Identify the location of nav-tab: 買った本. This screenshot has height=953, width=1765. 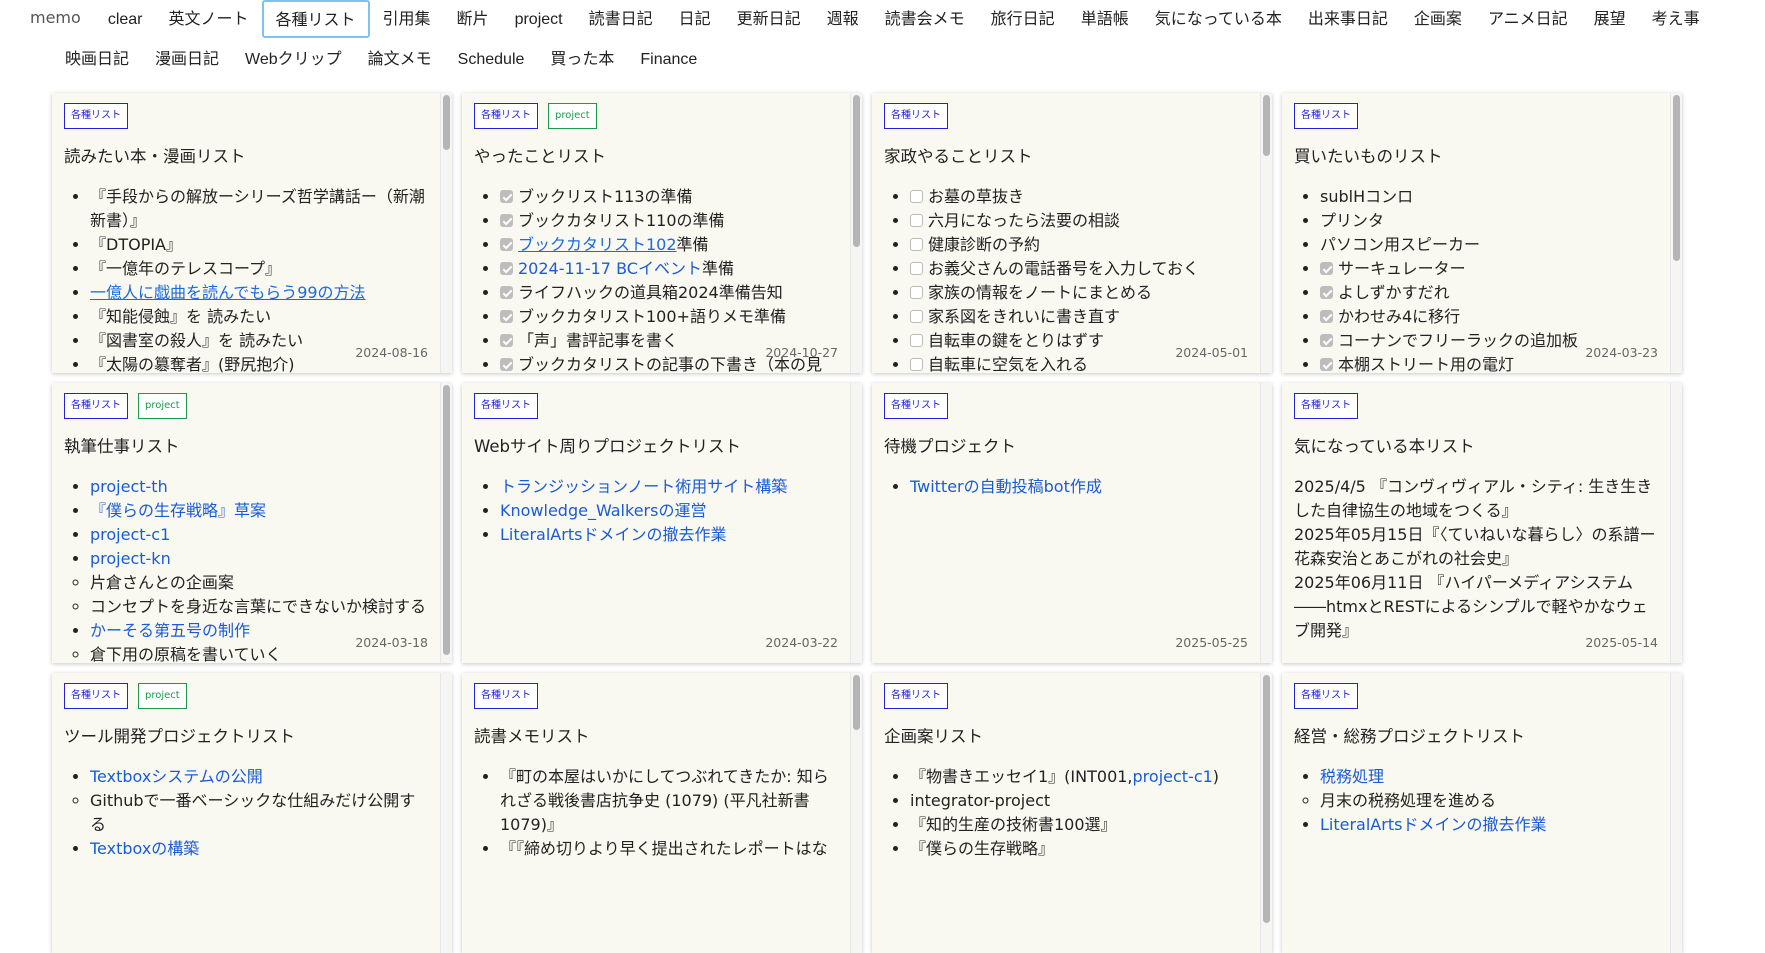
(582, 59).